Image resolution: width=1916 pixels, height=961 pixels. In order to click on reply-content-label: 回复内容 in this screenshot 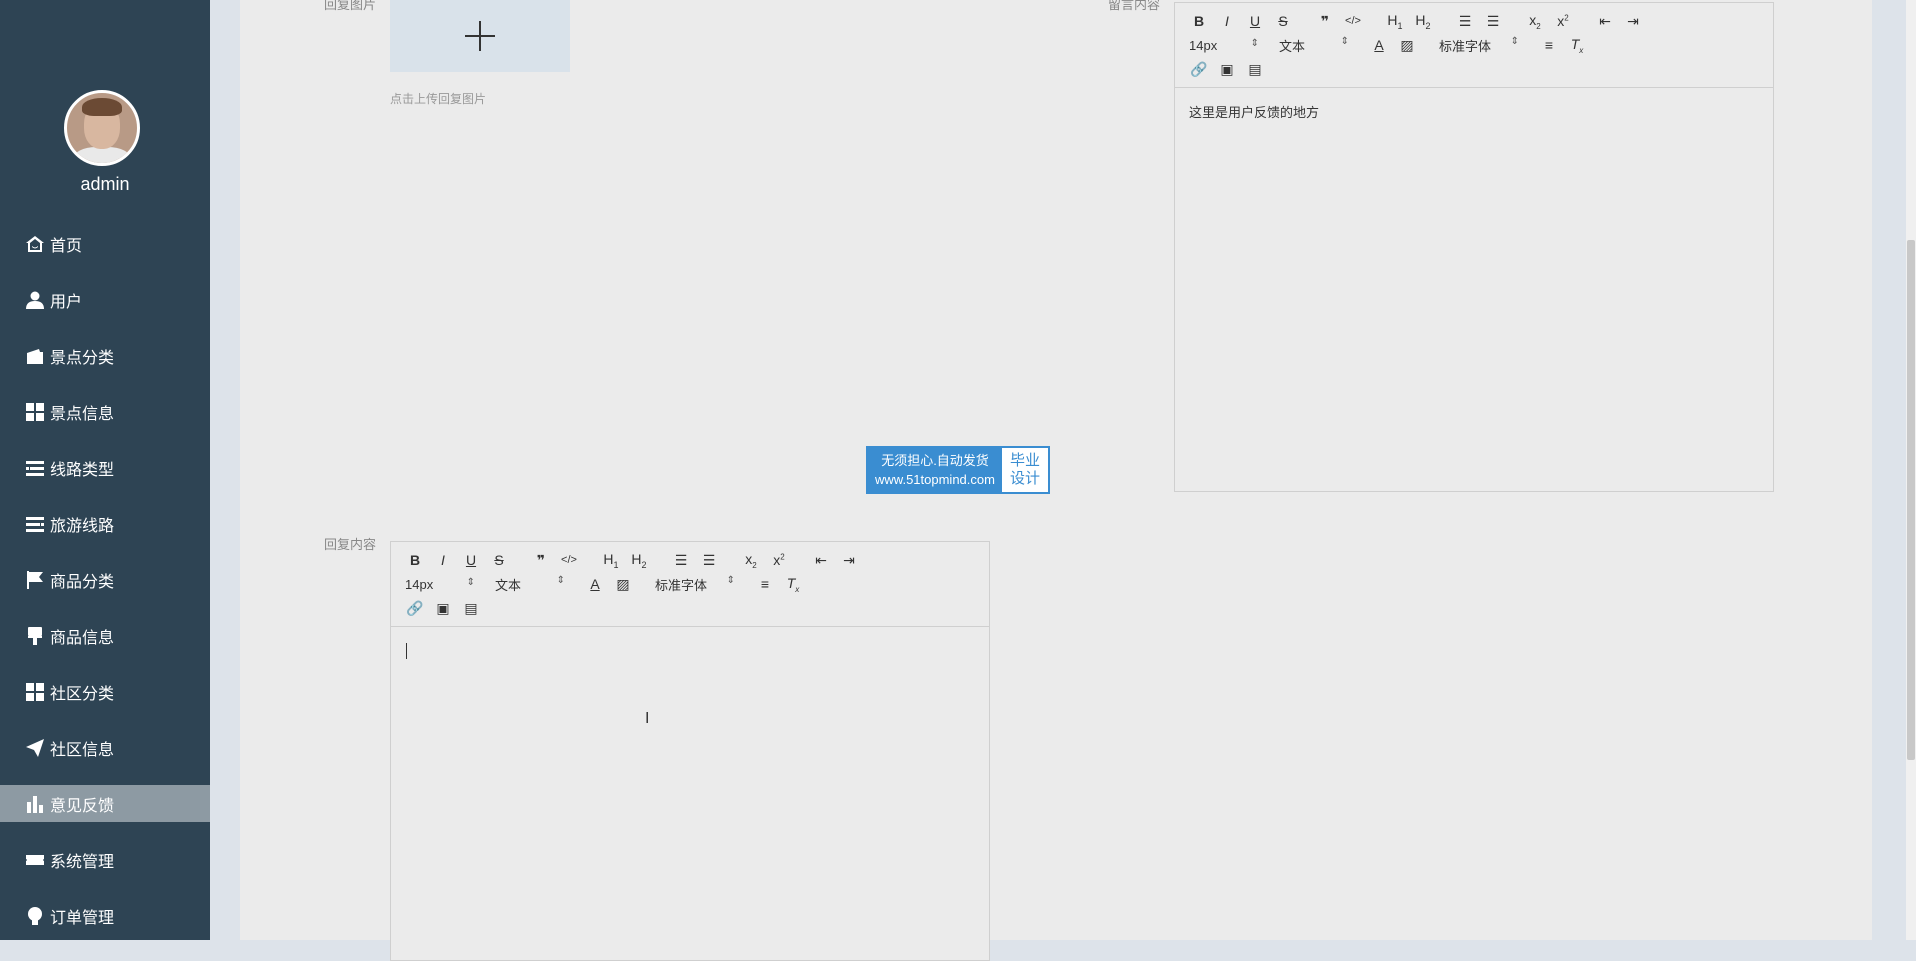, I will do `click(350, 544)`.